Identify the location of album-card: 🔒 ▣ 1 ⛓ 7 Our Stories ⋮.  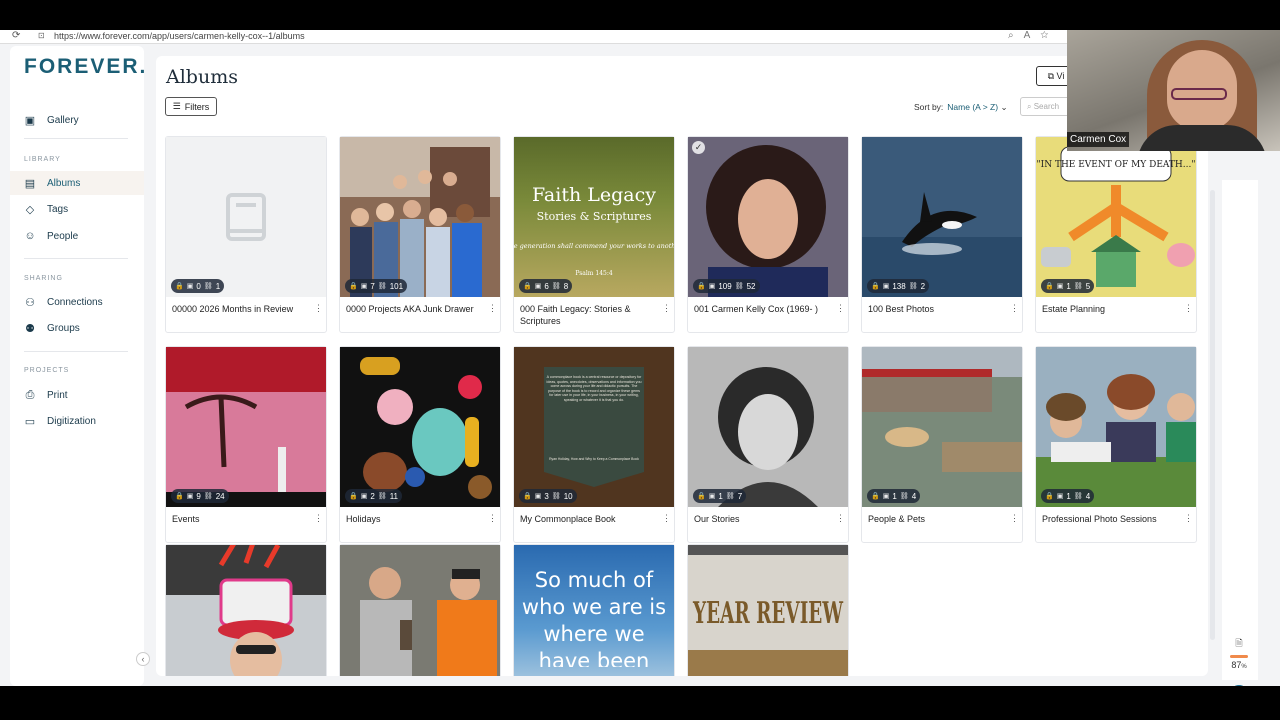
(768, 444).